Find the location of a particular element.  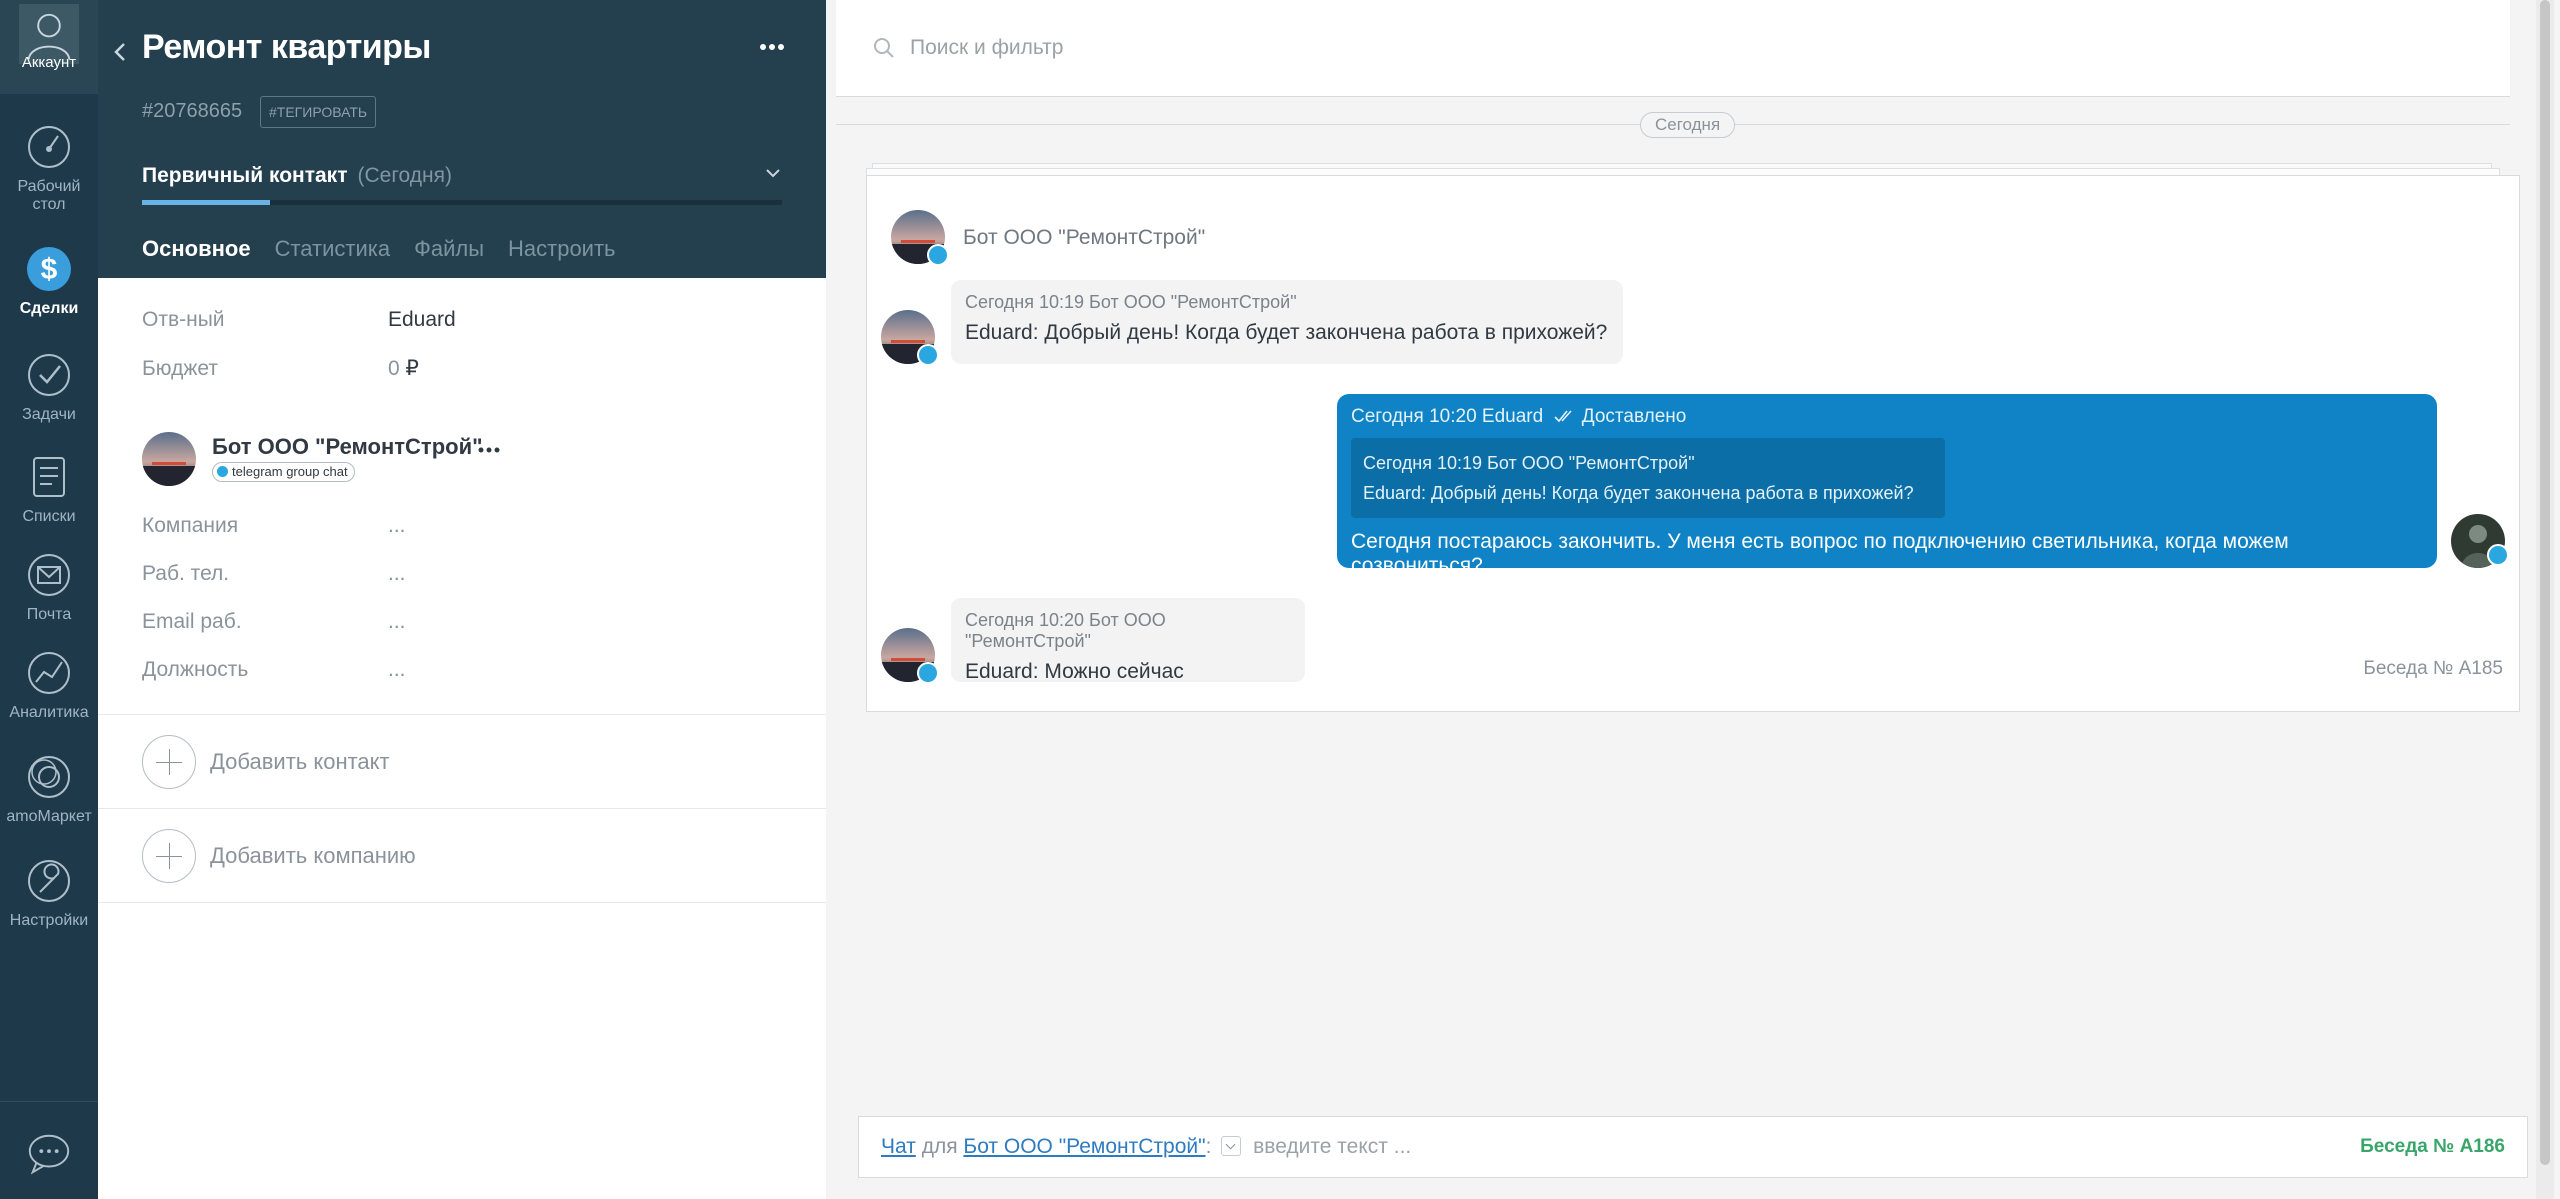

tab-main: Основное is located at coordinates (196, 259).